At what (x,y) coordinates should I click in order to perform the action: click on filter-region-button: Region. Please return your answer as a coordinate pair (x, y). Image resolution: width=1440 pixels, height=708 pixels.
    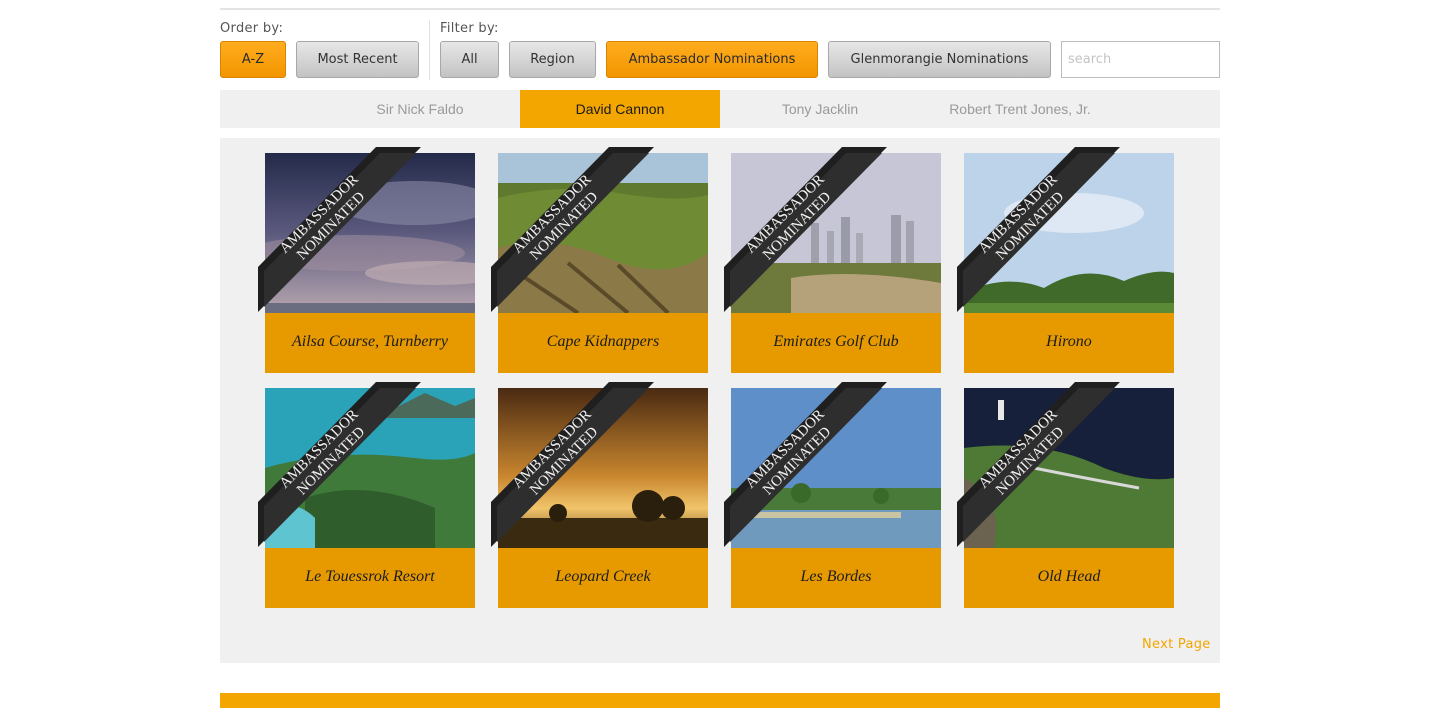
    Looking at the image, I should click on (552, 59).